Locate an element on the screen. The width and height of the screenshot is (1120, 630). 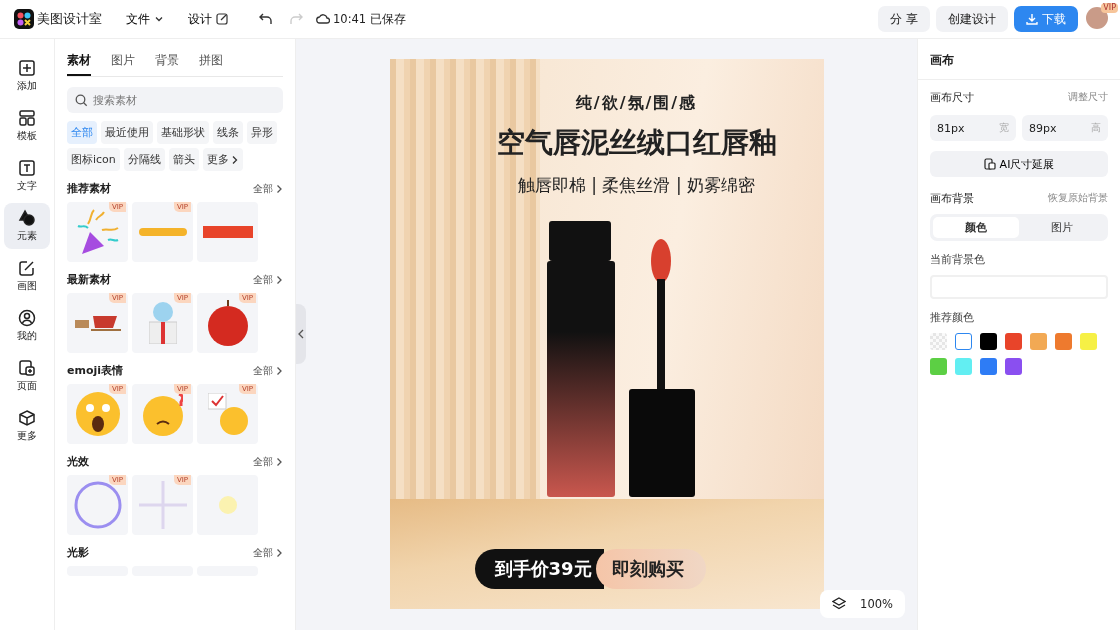
sidebar-item: 页面 is located at coordinates (27, 376).